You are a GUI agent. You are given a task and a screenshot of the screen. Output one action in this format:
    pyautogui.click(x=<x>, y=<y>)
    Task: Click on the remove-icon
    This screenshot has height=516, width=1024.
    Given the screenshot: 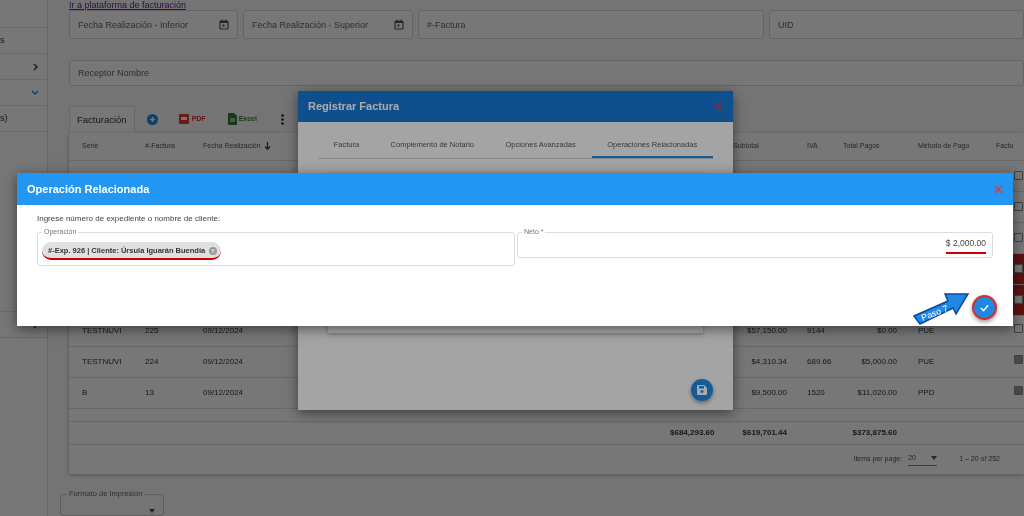 What is the action you would take?
    pyautogui.click(x=213, y=250)
    